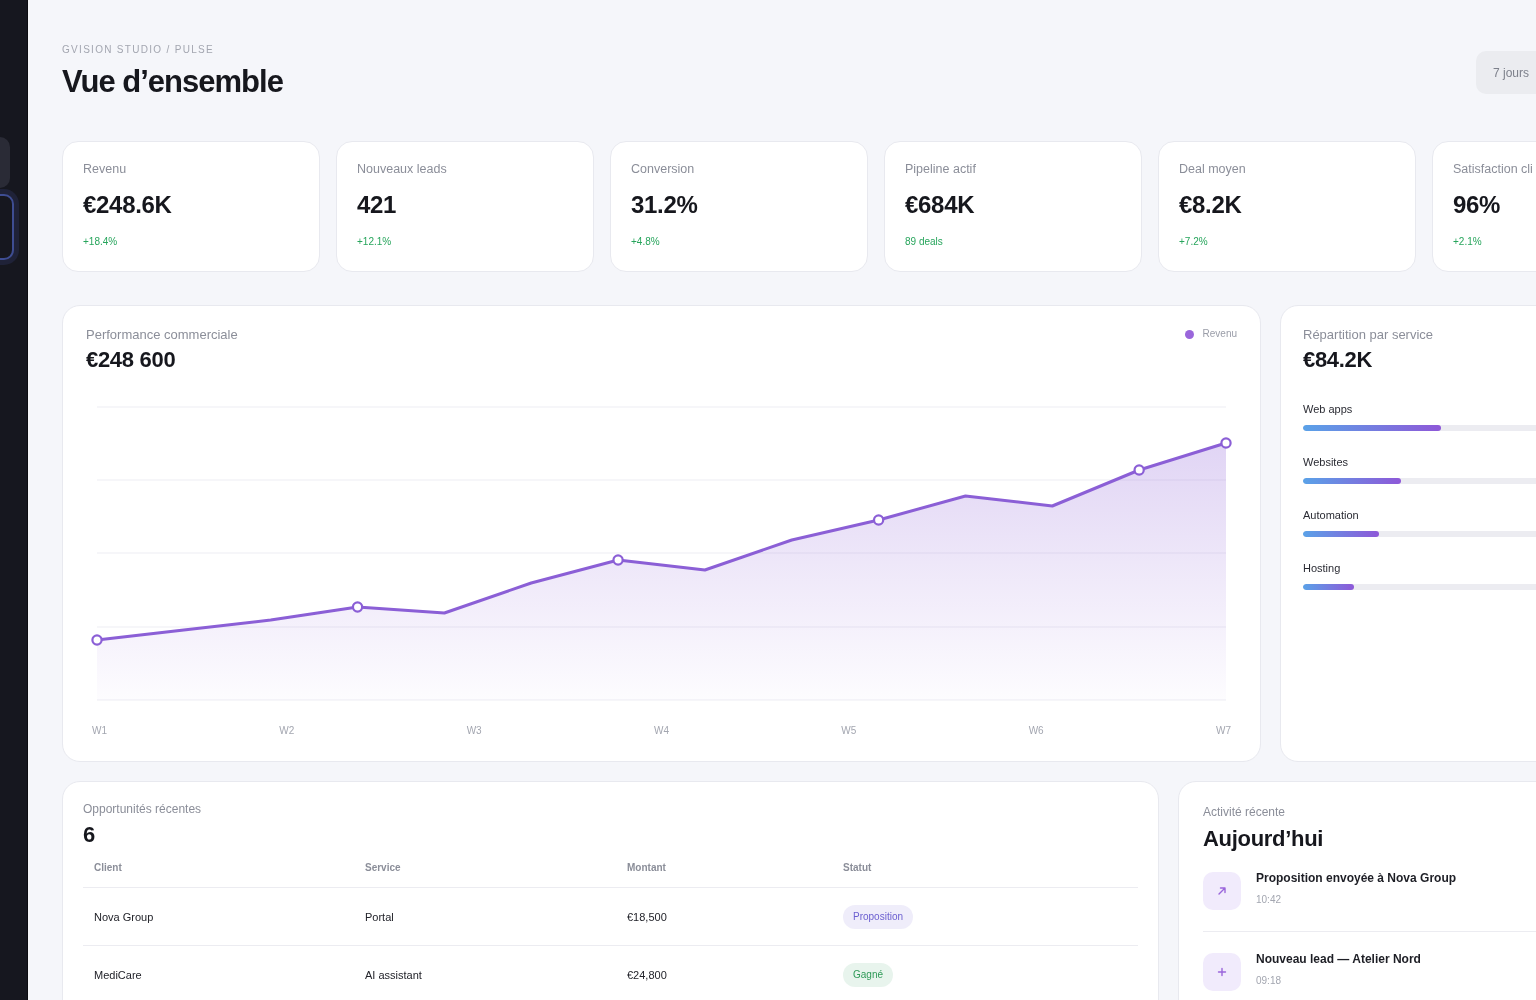  Describe the element at coordinates (474, 731) in the screenshot. I see `axis-label: W3` at that location.